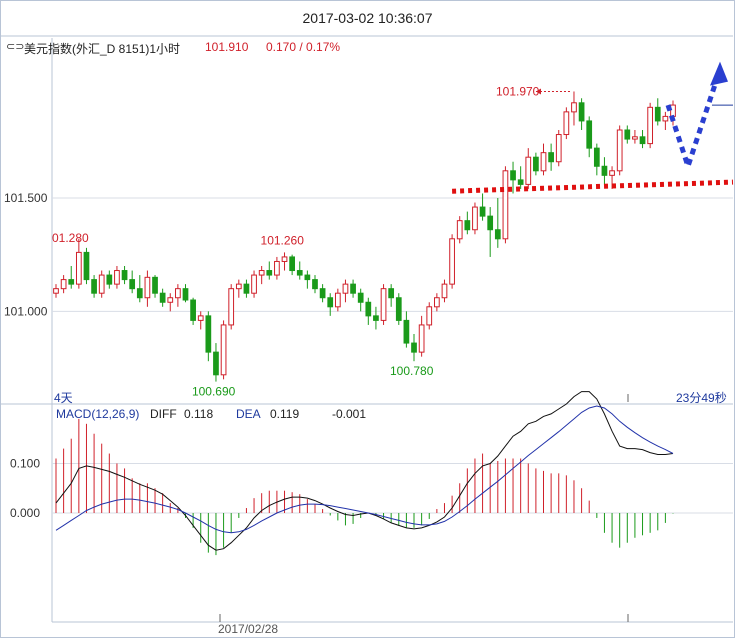 The width and height of the screenshot is (735, 638). Describe the element at coordinates (248, 414) in the screenshot. I see `macd-dea-label: DEA` at that location.